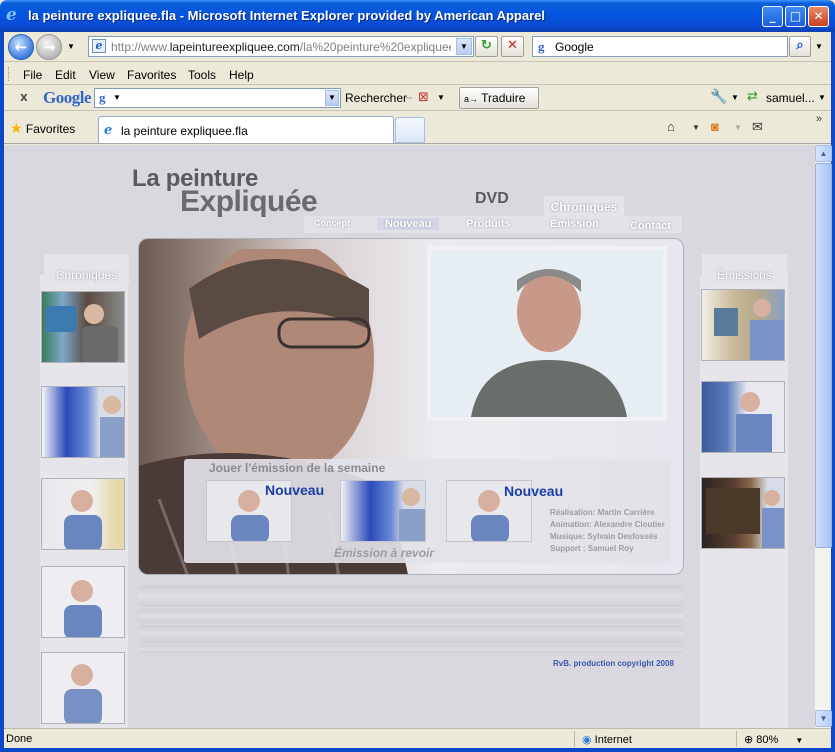 This screenshot has width=835, height=752. Describe the element at coordinates (50, 129) in the screenshot. I see `favorites-label: Favorites` at that location.